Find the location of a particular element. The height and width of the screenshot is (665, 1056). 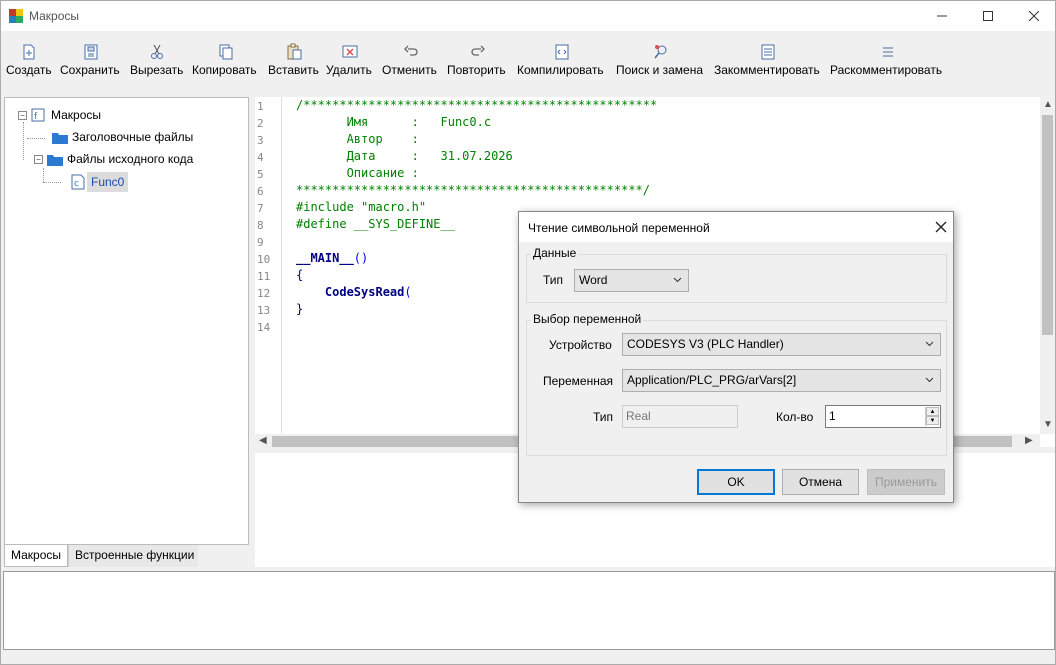

tree-node-sources: − Файлы исходного кода is located at coordinates (113, 159).